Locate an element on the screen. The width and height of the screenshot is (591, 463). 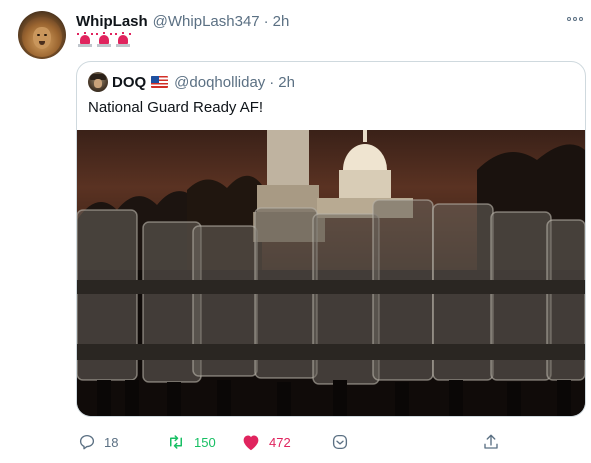
tweet-actions: 18 150 472 is located at coordinates (331, 442).